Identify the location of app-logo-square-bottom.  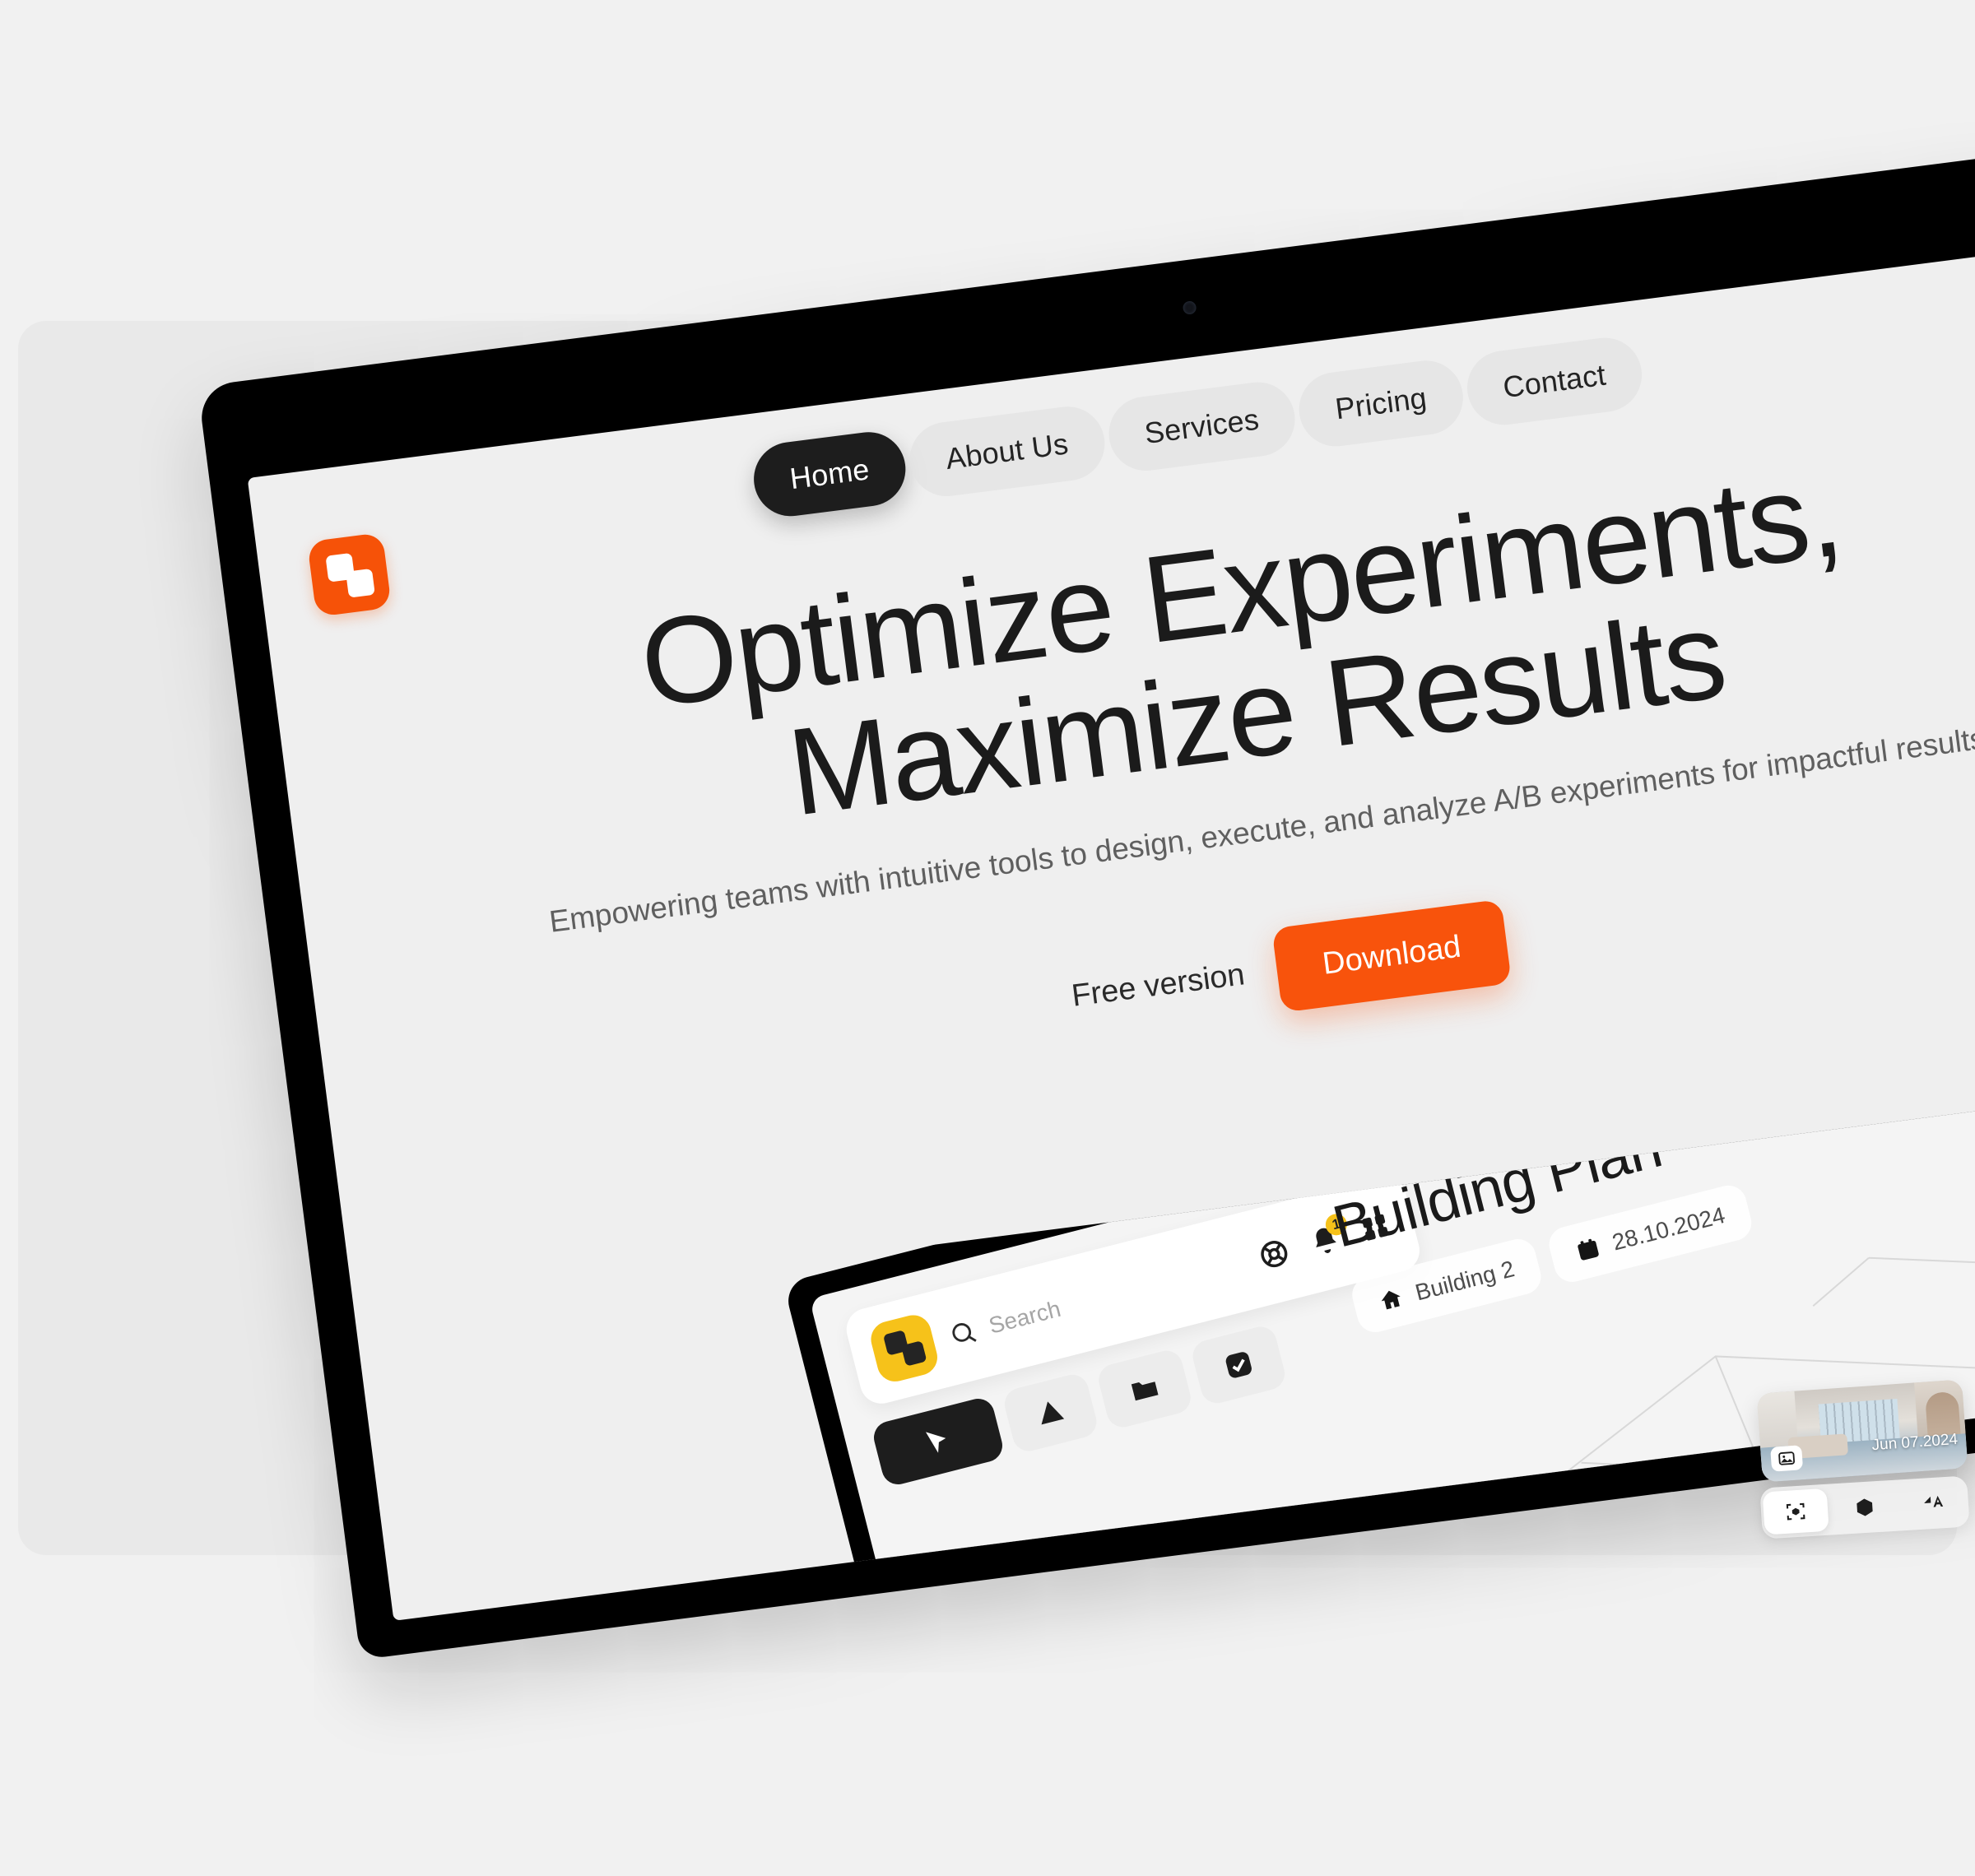
(913, 1353).